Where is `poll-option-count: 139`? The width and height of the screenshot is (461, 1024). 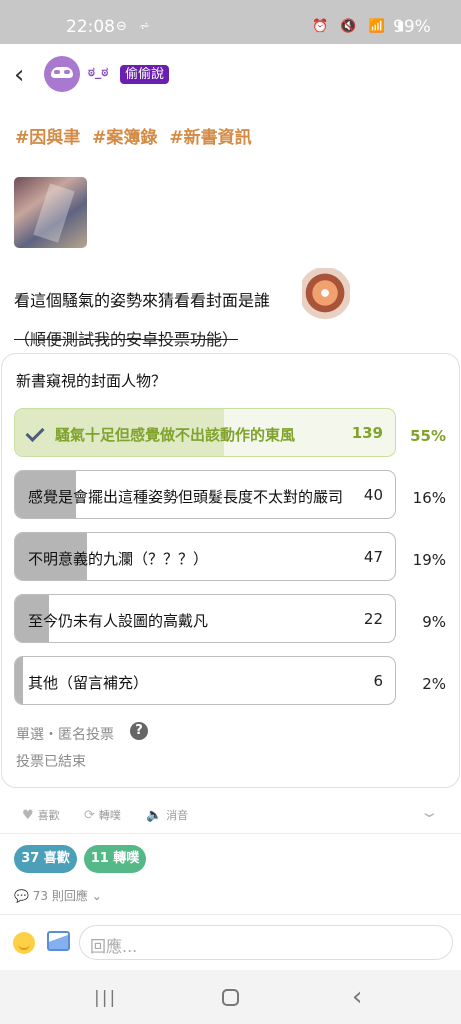
poll-option-count: 139 is located at coordinates (367, 433).